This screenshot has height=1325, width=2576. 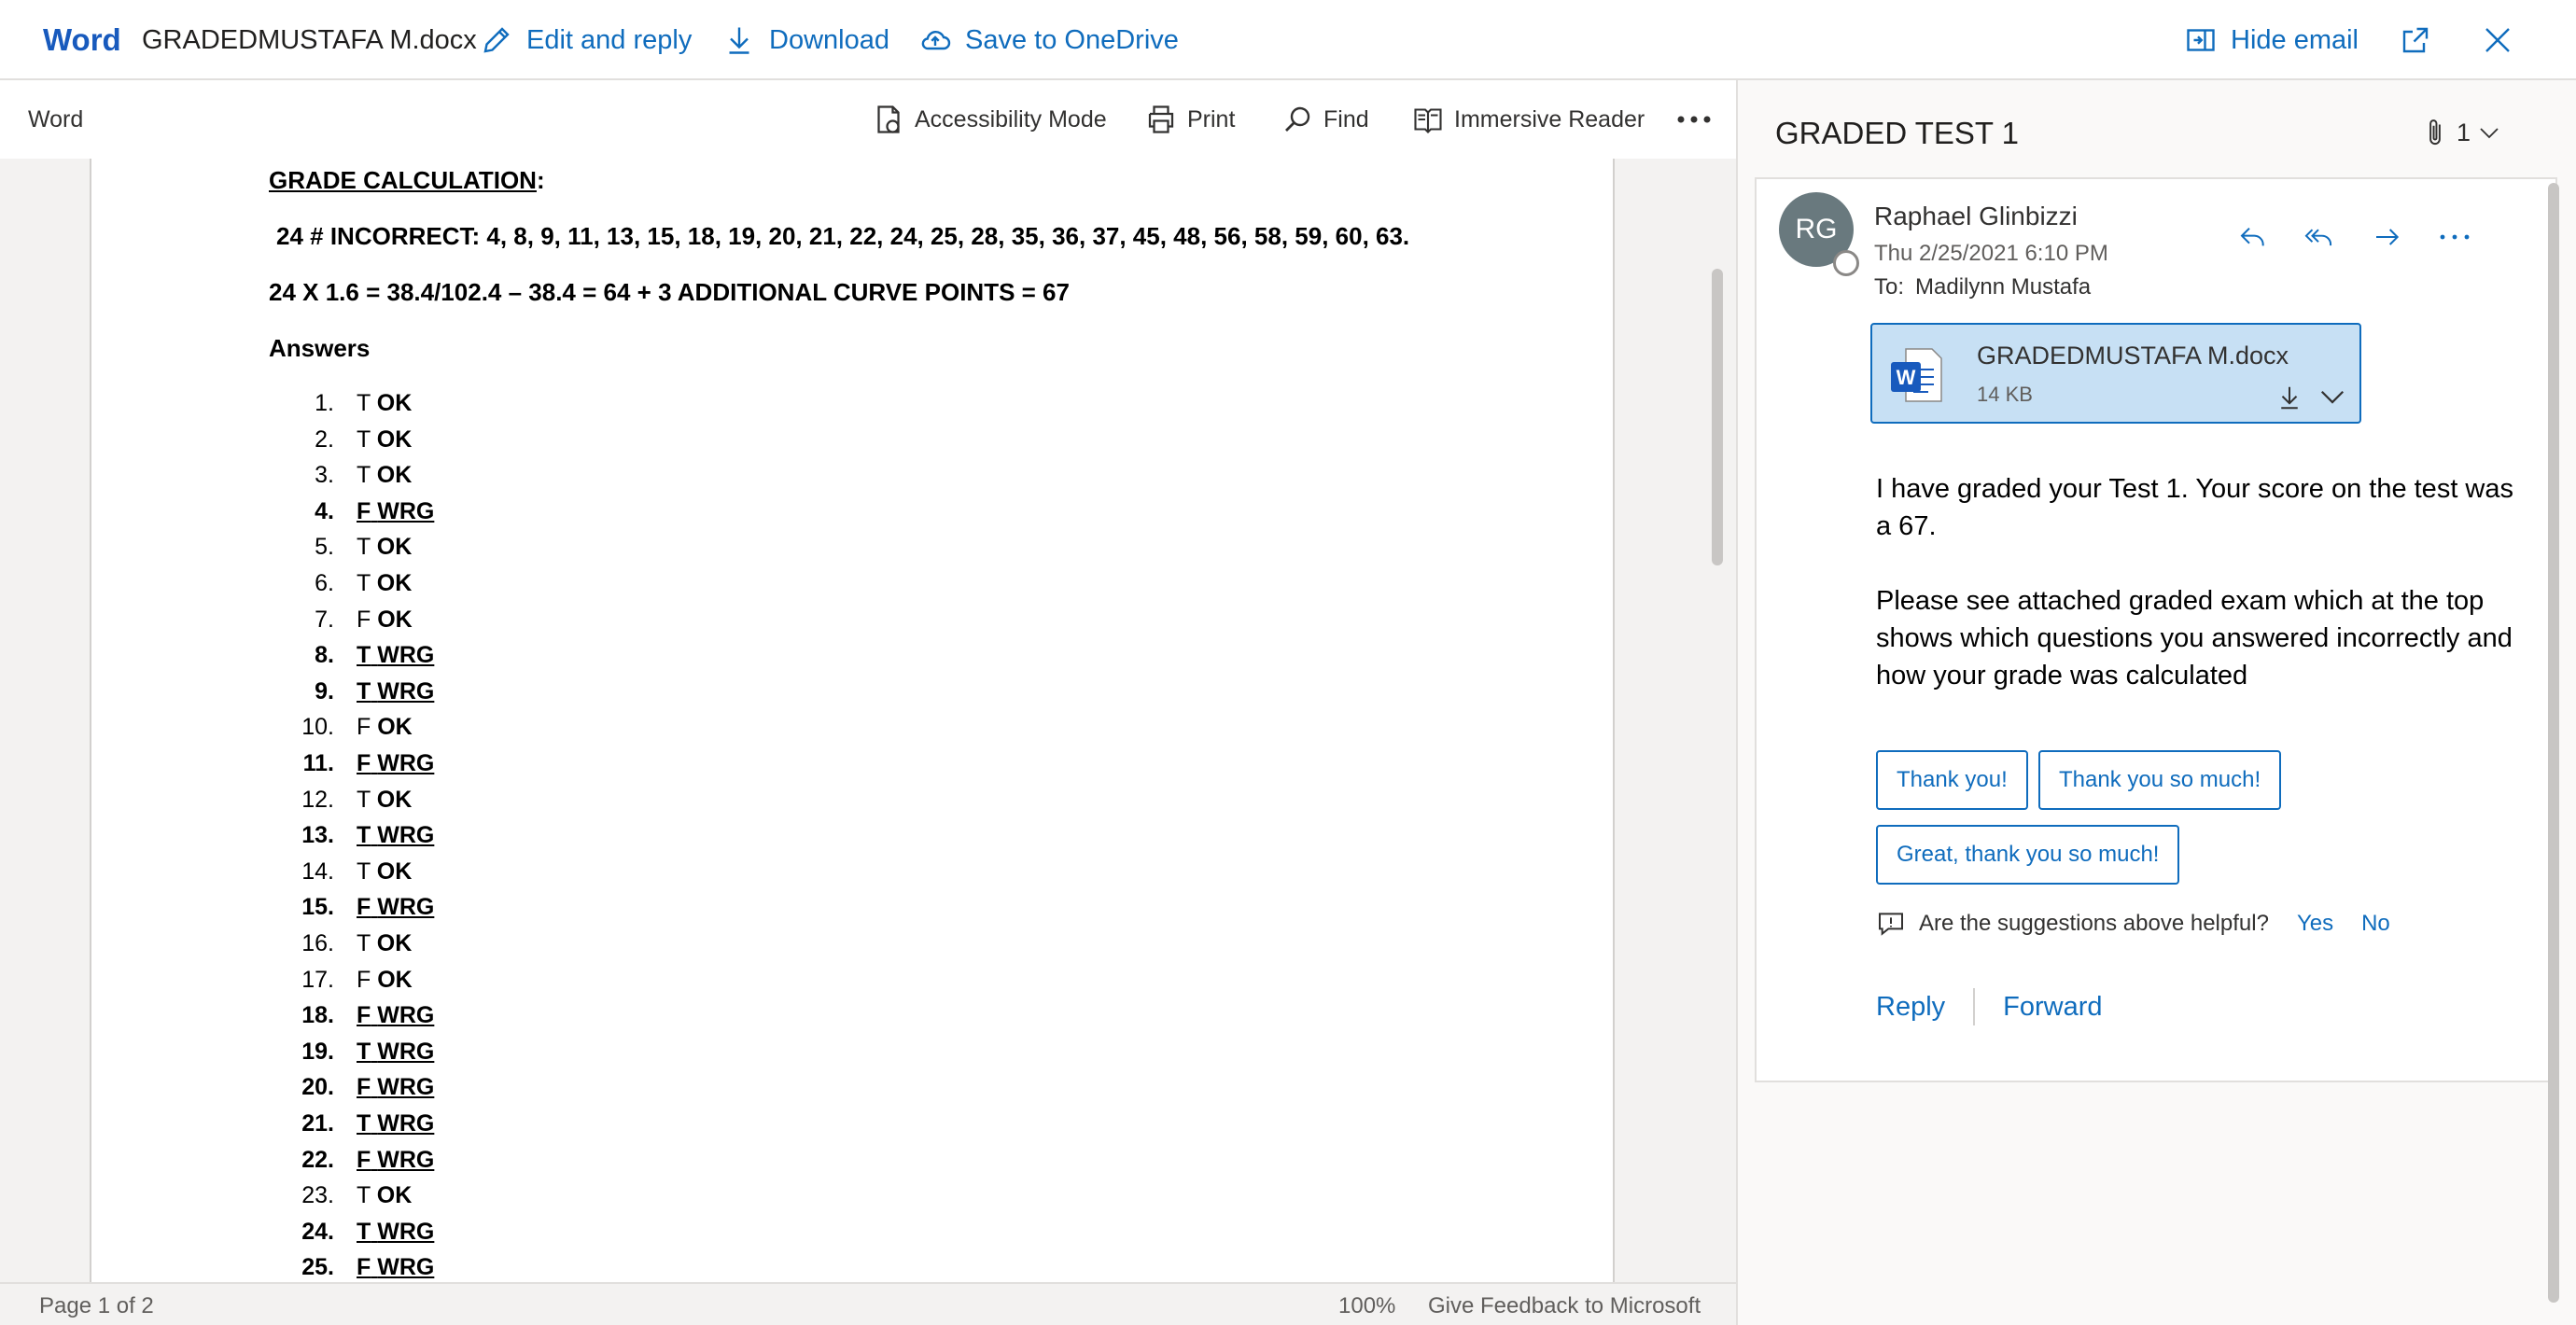 I want to click on download-button: Download, so click(x=805, y=40).